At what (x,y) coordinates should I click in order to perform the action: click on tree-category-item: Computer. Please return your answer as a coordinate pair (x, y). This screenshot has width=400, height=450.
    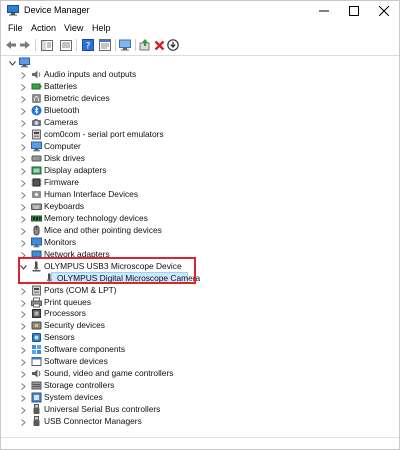
    Looking at the image, I should click on (200, 147).